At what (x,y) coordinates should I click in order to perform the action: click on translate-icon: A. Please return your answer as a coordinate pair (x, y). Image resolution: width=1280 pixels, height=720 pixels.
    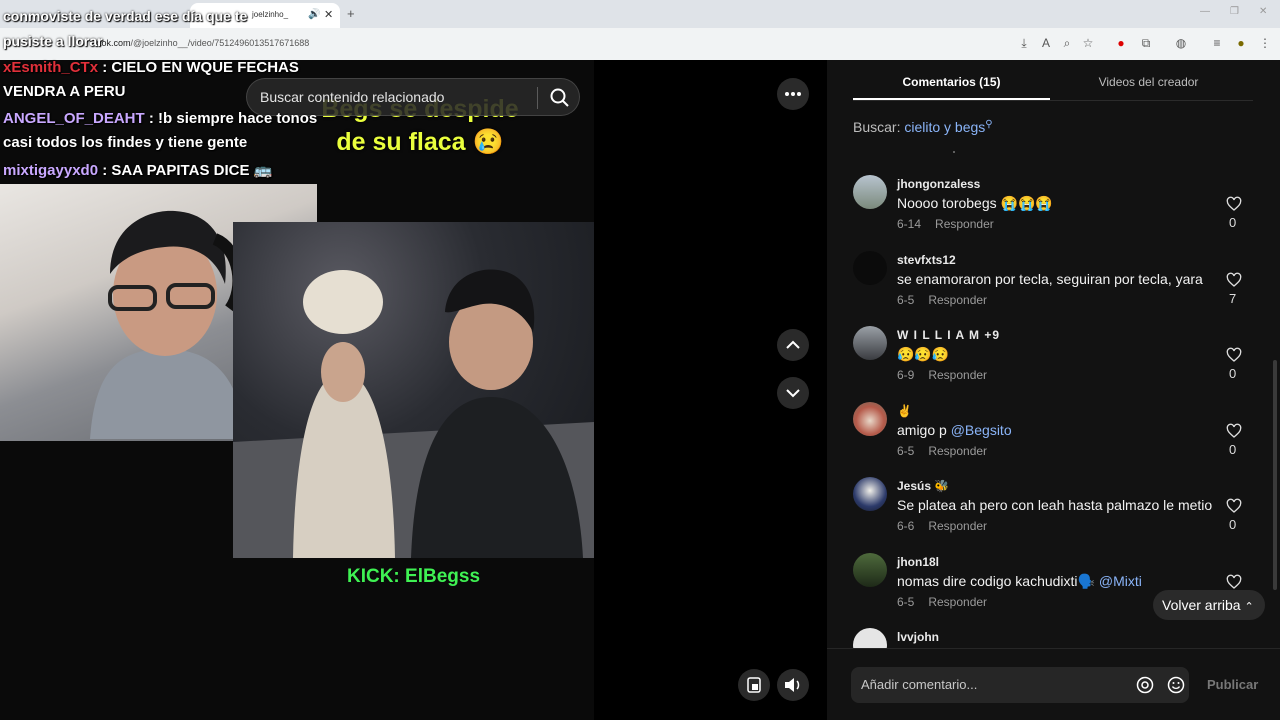
    Looking at the image, I should click on (1046, 43).